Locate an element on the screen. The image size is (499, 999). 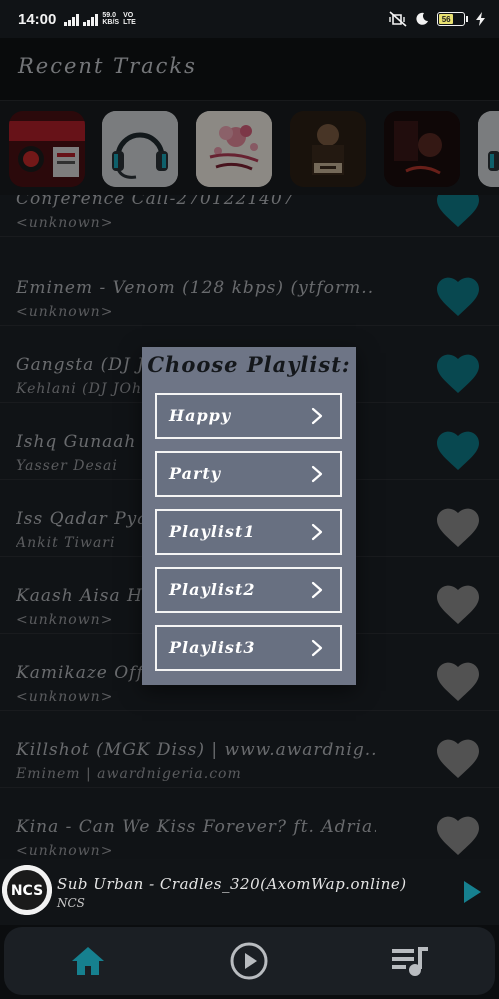
nav-home is located at coordinates (88, 961).